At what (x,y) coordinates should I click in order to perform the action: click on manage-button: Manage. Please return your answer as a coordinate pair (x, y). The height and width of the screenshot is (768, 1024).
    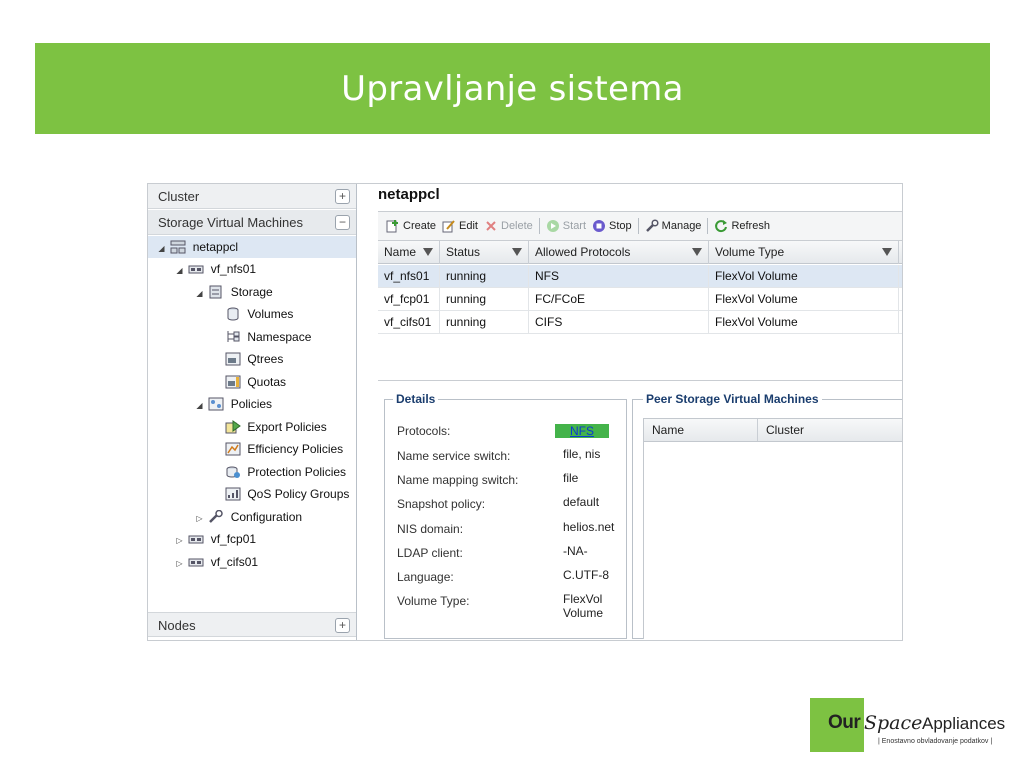
    Looking at the image, I should click on (673, 226).